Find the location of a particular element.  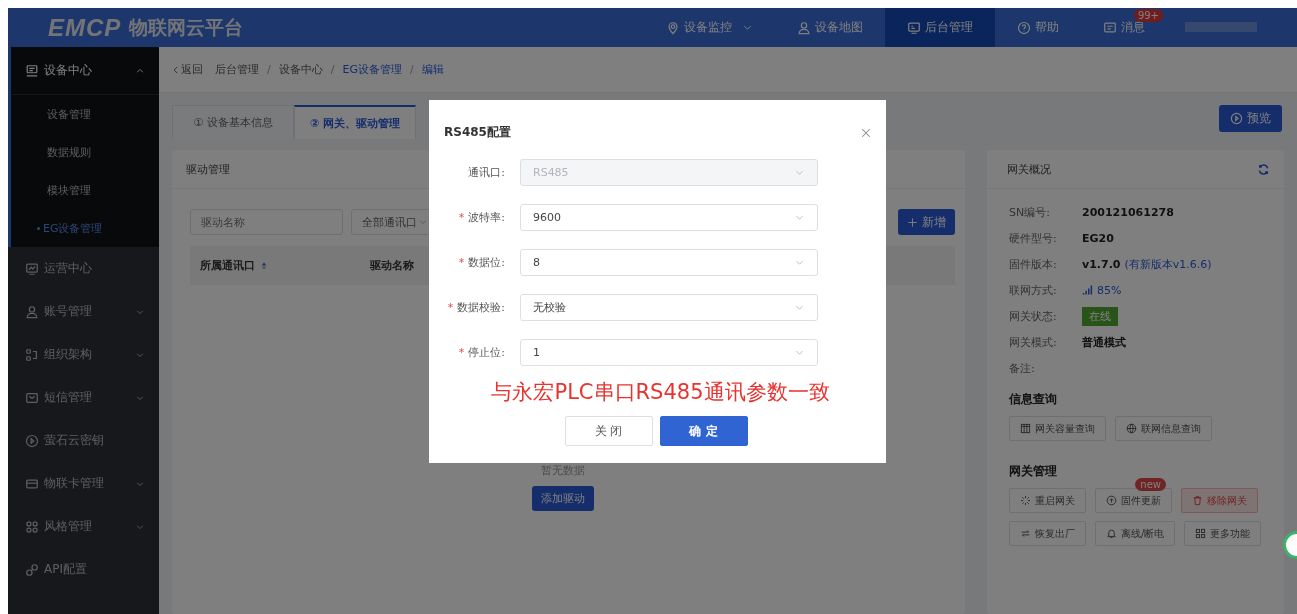

nav-item: 帮助 is located at coordinates (1038, 27).